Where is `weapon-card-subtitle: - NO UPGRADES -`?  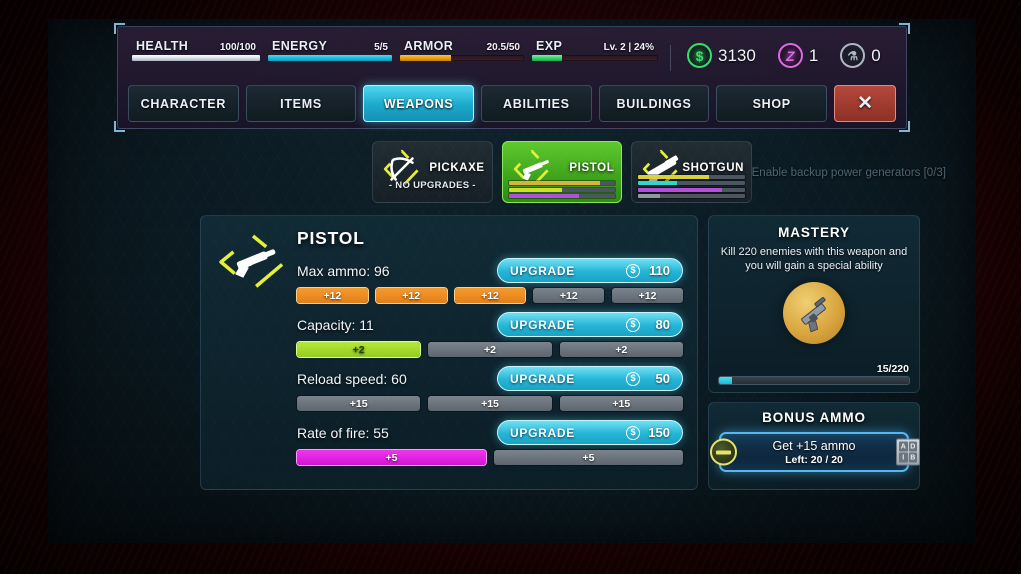
weapon-card-subtitle: - NO UPGRADES - is located at coordinates (432, 185).